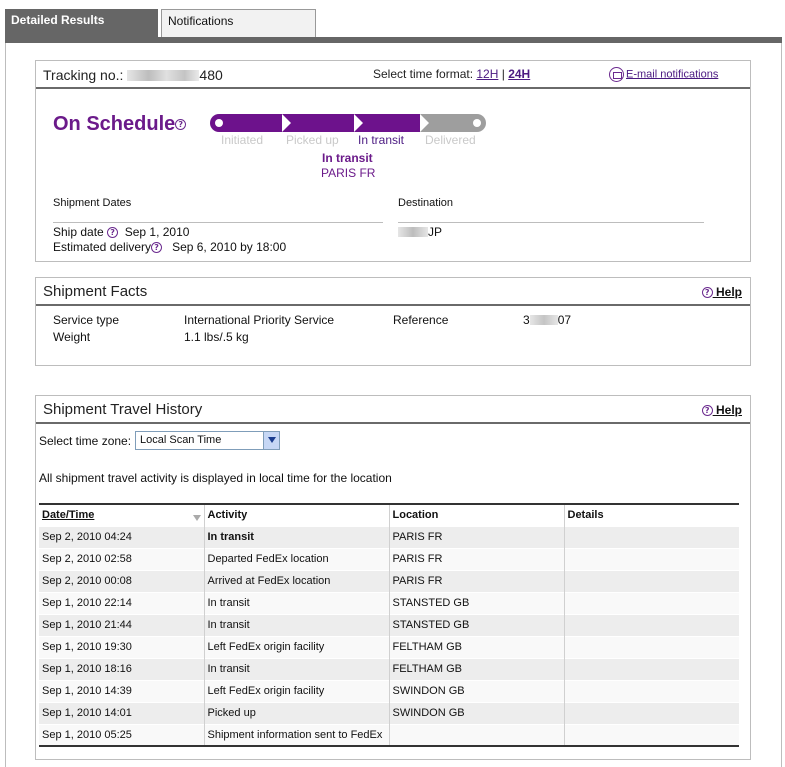 This screenshot has width=785, height=767. I want to click on step-label-picked-up: Picked up, so click(312, 140).